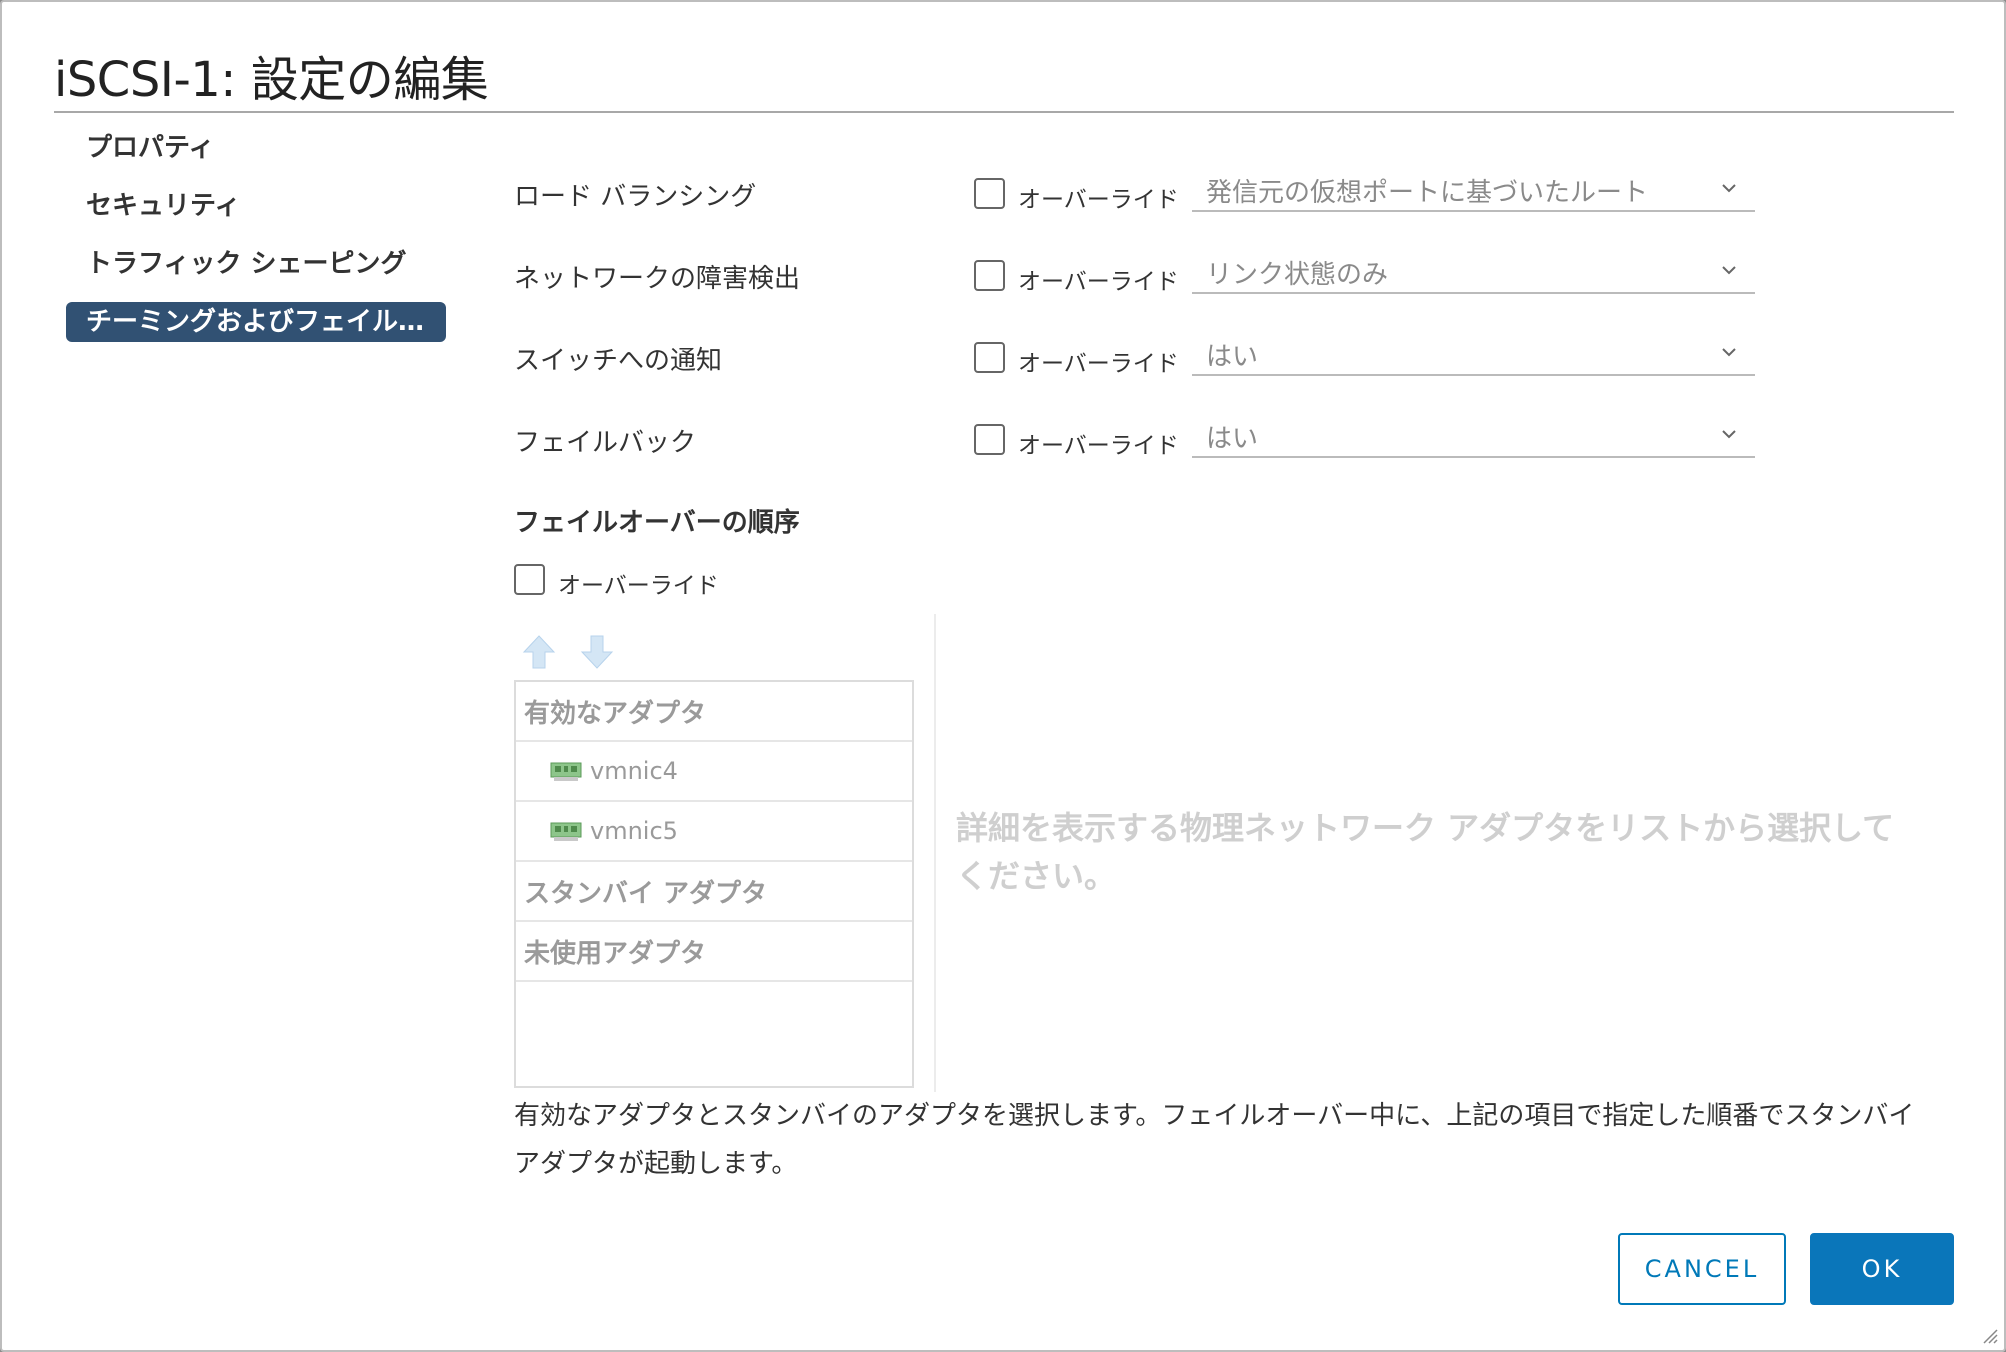  Describe the element at coordinates (714, 952) in the screenshot. I see `unused-adapters-header: 未使用アダプタ` at that location.